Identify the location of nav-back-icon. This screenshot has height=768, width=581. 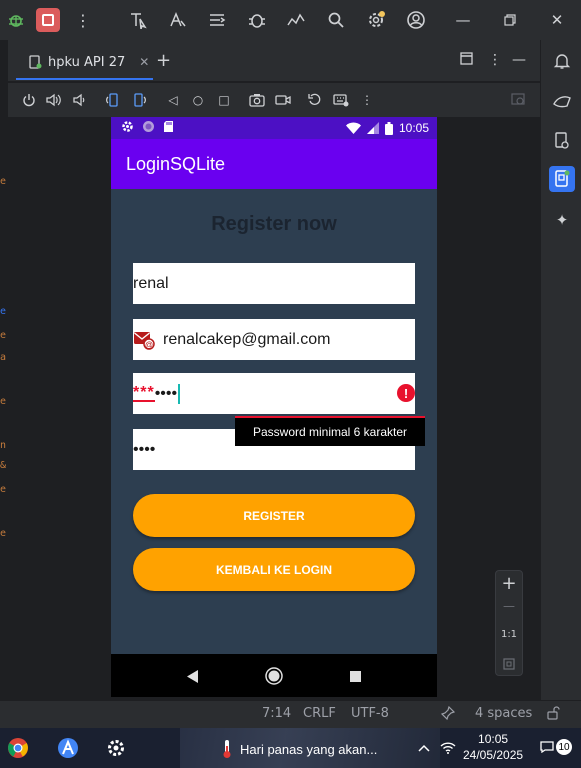
(193, 676).